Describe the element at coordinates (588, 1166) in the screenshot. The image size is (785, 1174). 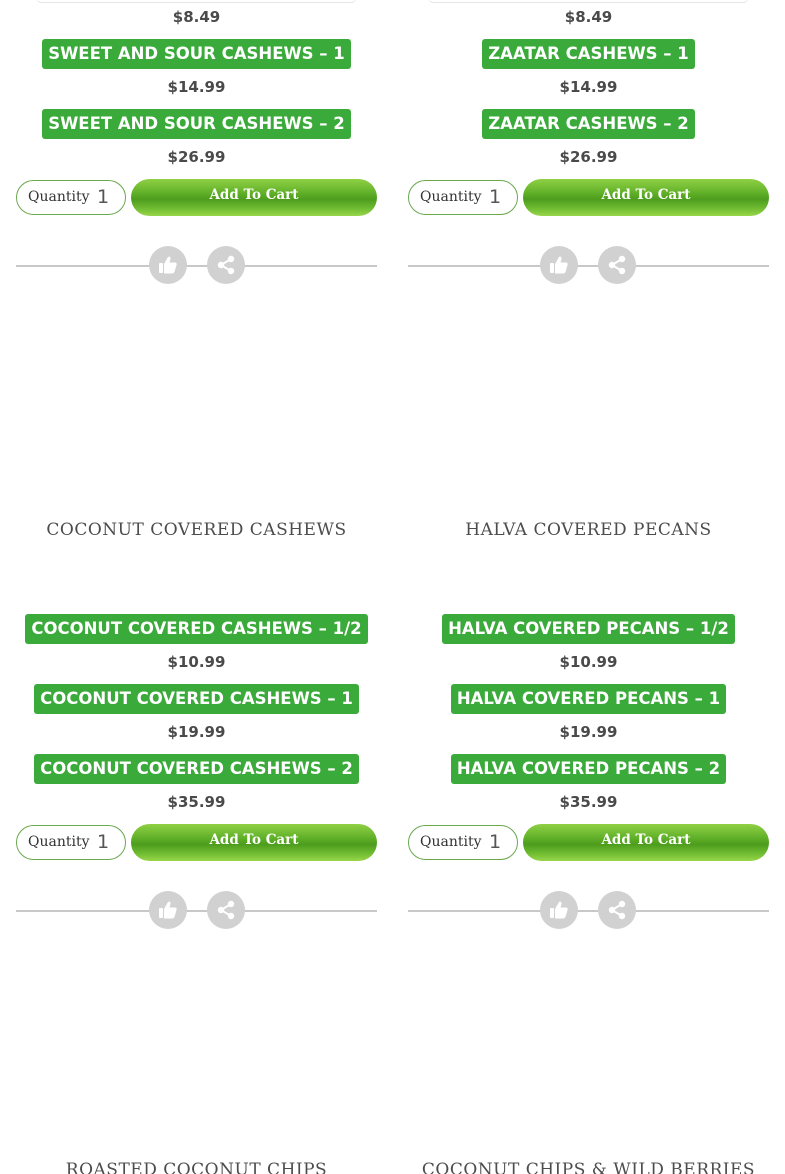
I see `product-title: COCONUT CHIPS & WILD BERRIES` at that location.